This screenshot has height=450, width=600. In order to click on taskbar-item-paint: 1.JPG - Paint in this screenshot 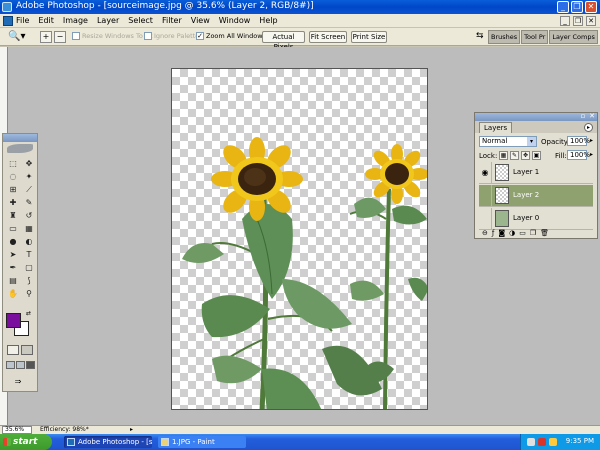, I will do `click(202, 442)`.